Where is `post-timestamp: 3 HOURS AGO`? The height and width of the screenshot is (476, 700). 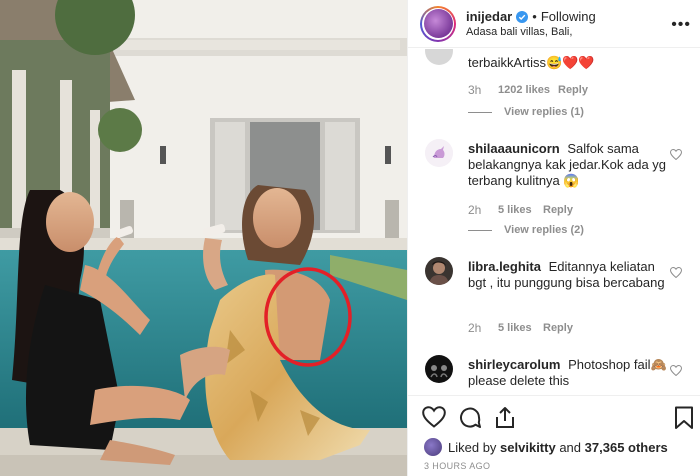
post-timestamp: 3 HOURS AGO is located at coordinates (457, 466).